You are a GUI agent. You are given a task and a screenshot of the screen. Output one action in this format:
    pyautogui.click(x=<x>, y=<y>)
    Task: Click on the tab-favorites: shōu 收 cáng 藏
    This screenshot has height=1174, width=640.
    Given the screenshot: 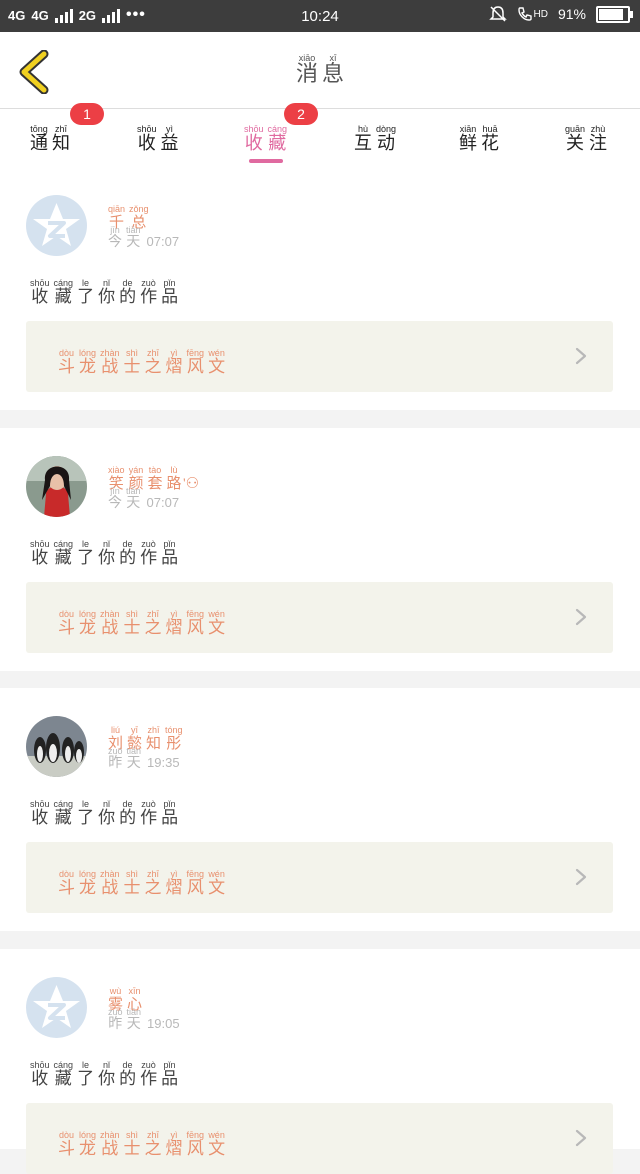 What is the action you would take?
    pyautogui.click(x=265, y=140)
    